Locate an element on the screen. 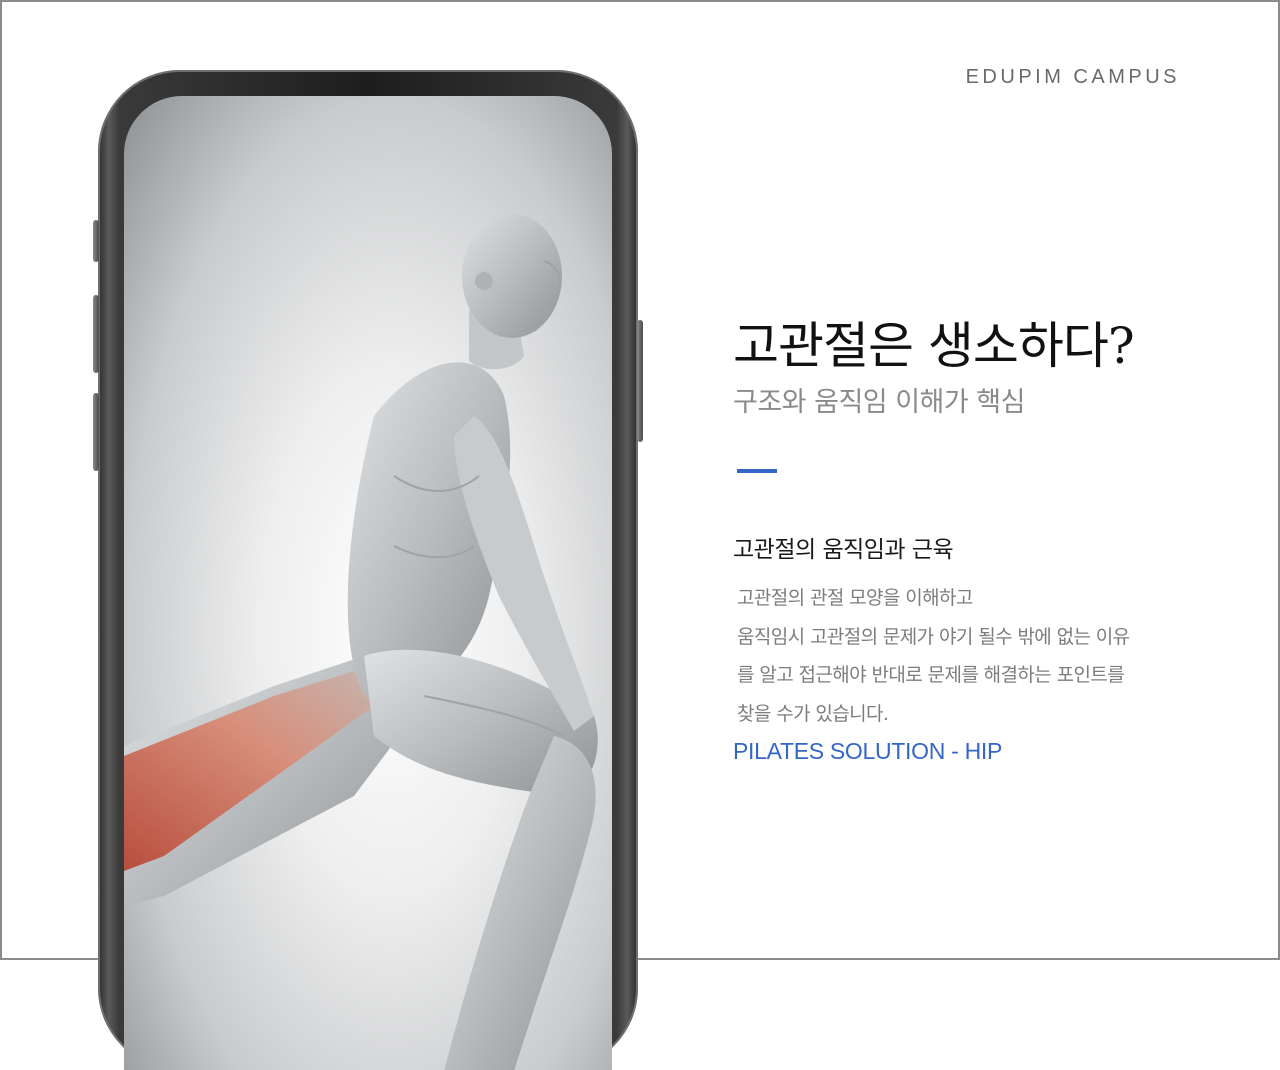  description-line: 를 알고 접근해야 반대로 문제를 해결하는 포인트를 is located at coordinates (931, 675).